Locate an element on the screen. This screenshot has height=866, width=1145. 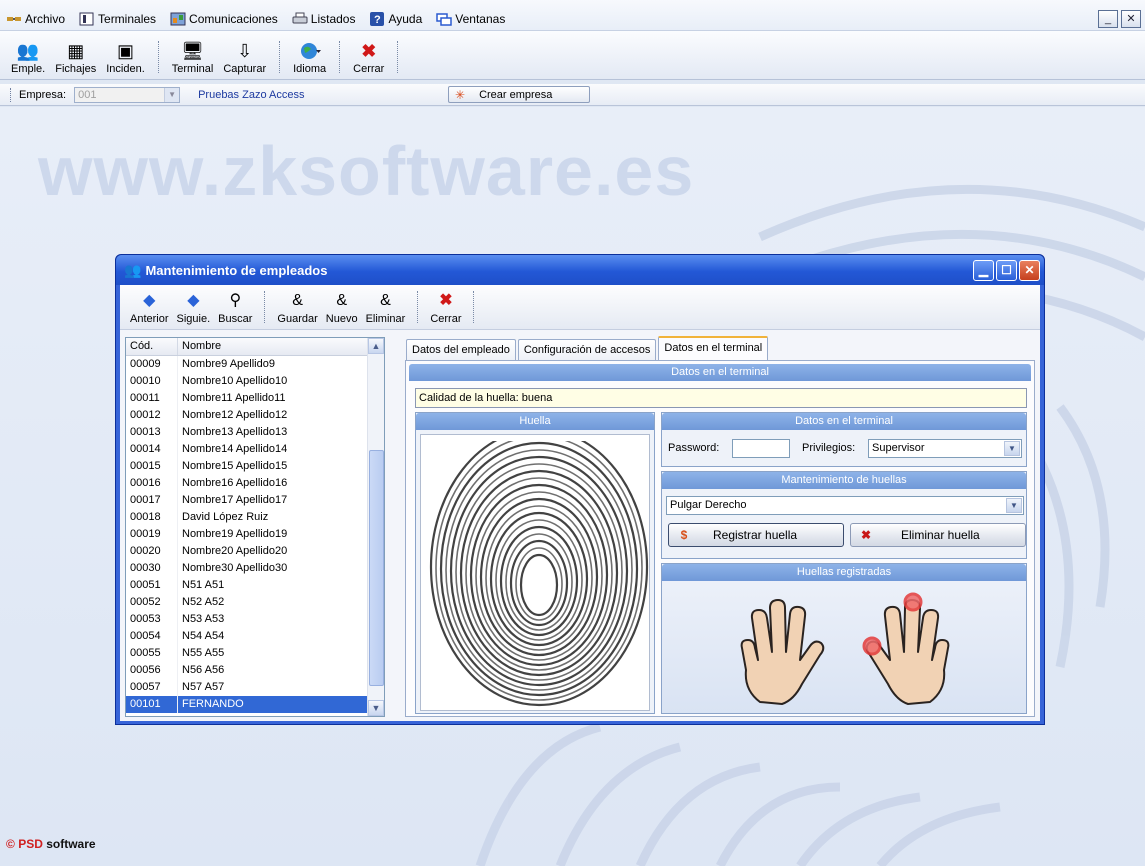
capture-button: ⇩ Capturar is located at coordinates (244, 58).